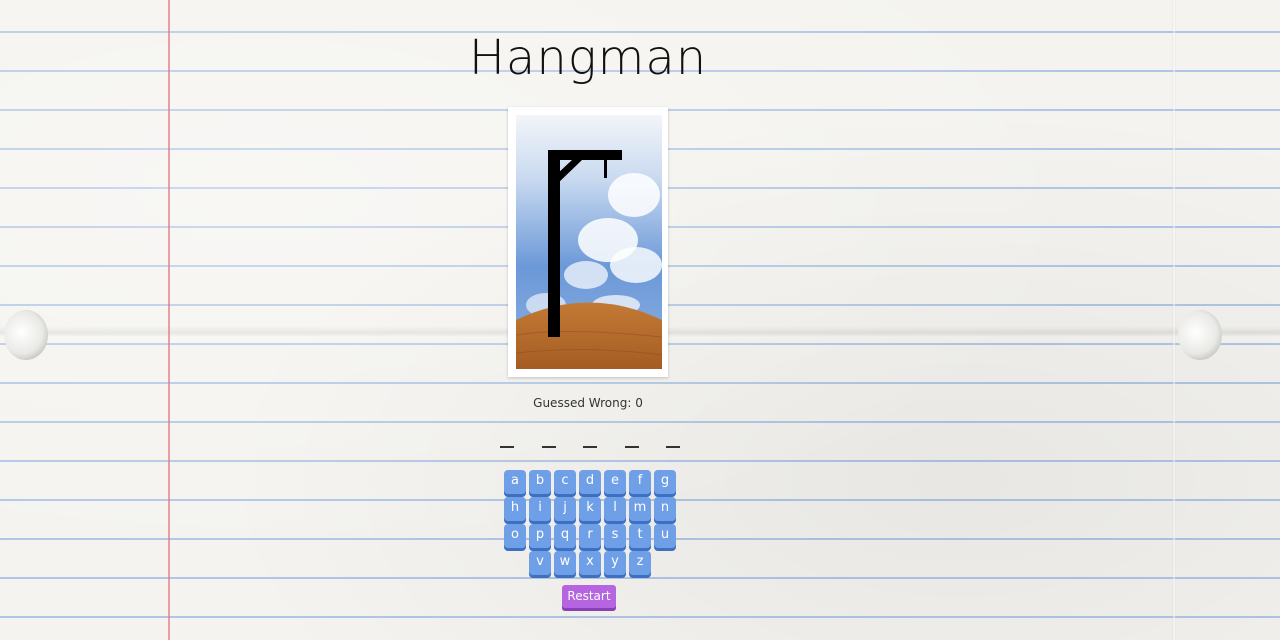 This screenshot has height=640, width=1280. I want to click on word-blanks, so click(590, 439).